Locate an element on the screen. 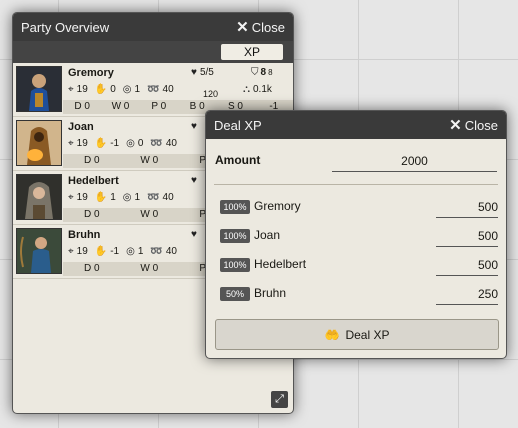 The width and height of the screenshot is (518, 428). deal-xp-button: 🤲 Deal XP is located at coordinates (357, 334).